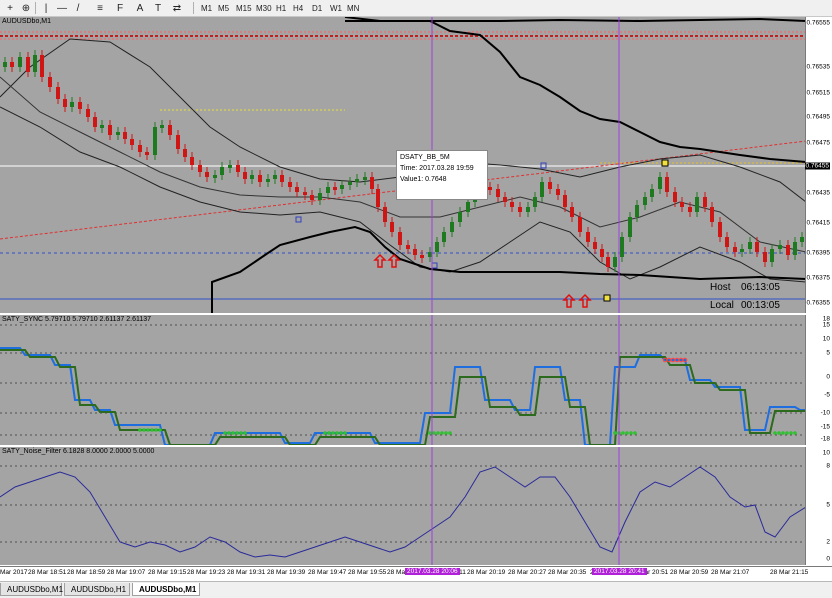  I want to click on arrows-icon: ⇄, so click(177, 8).